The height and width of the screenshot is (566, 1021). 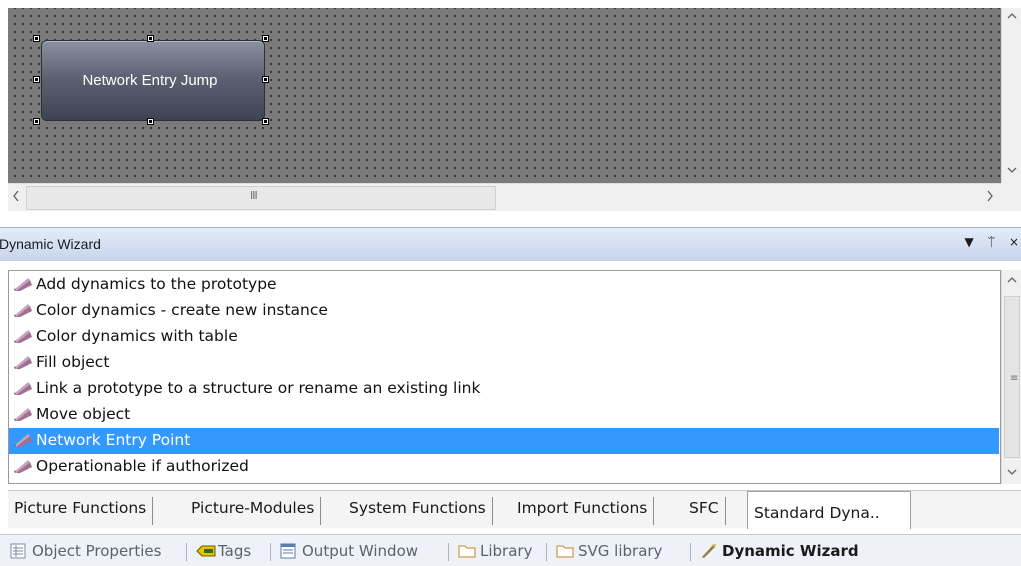 I want to click on tab-sfc: SFC, so click(x=704, y=511).